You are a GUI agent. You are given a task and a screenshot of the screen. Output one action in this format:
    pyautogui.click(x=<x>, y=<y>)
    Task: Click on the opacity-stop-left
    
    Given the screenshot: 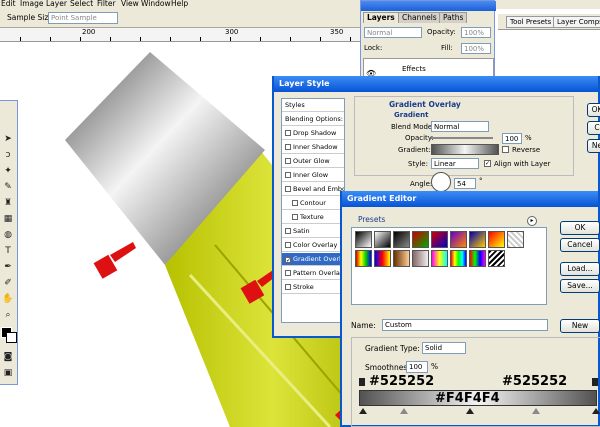 What is the action you would take?
    pyautogui.click(x=362, y=382)
    